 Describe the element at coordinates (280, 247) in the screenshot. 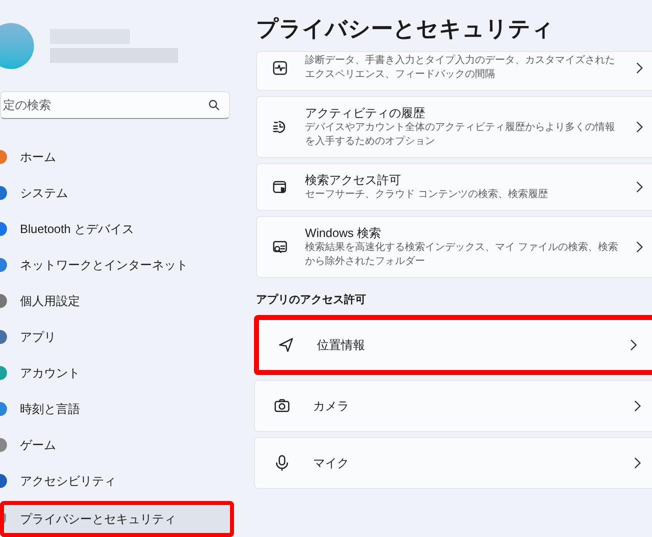

I see `search-window-icon` at that location.